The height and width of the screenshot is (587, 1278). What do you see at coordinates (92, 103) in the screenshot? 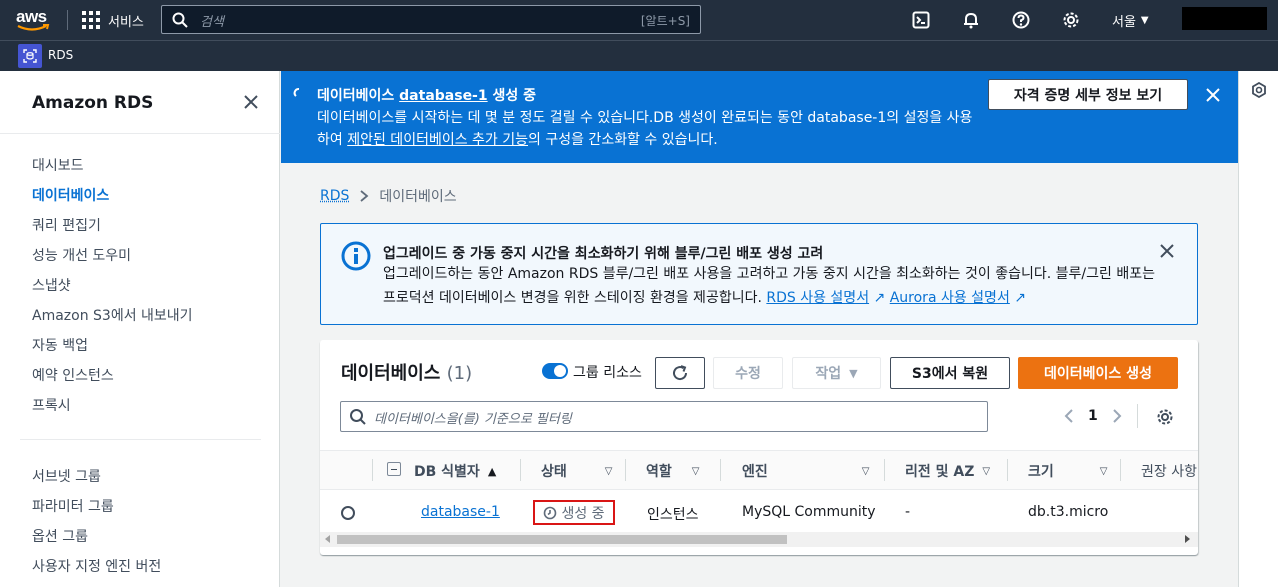
I see `sidebar-title: Amazon RDS` at bounding box center [92, 103].